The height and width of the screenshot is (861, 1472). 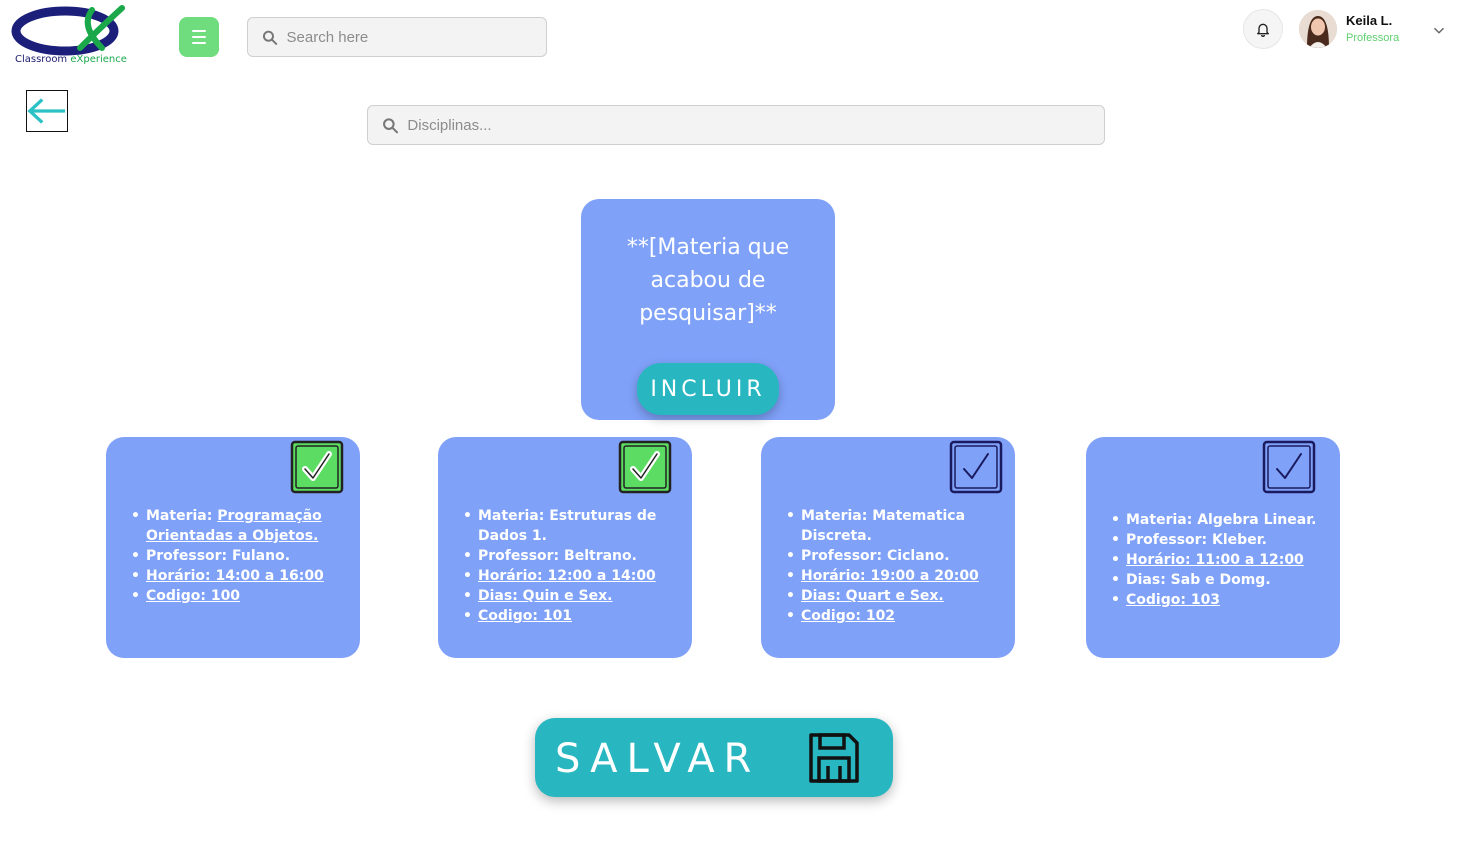 I want to click on disciplines-search-input, so click(x=755, y=125).